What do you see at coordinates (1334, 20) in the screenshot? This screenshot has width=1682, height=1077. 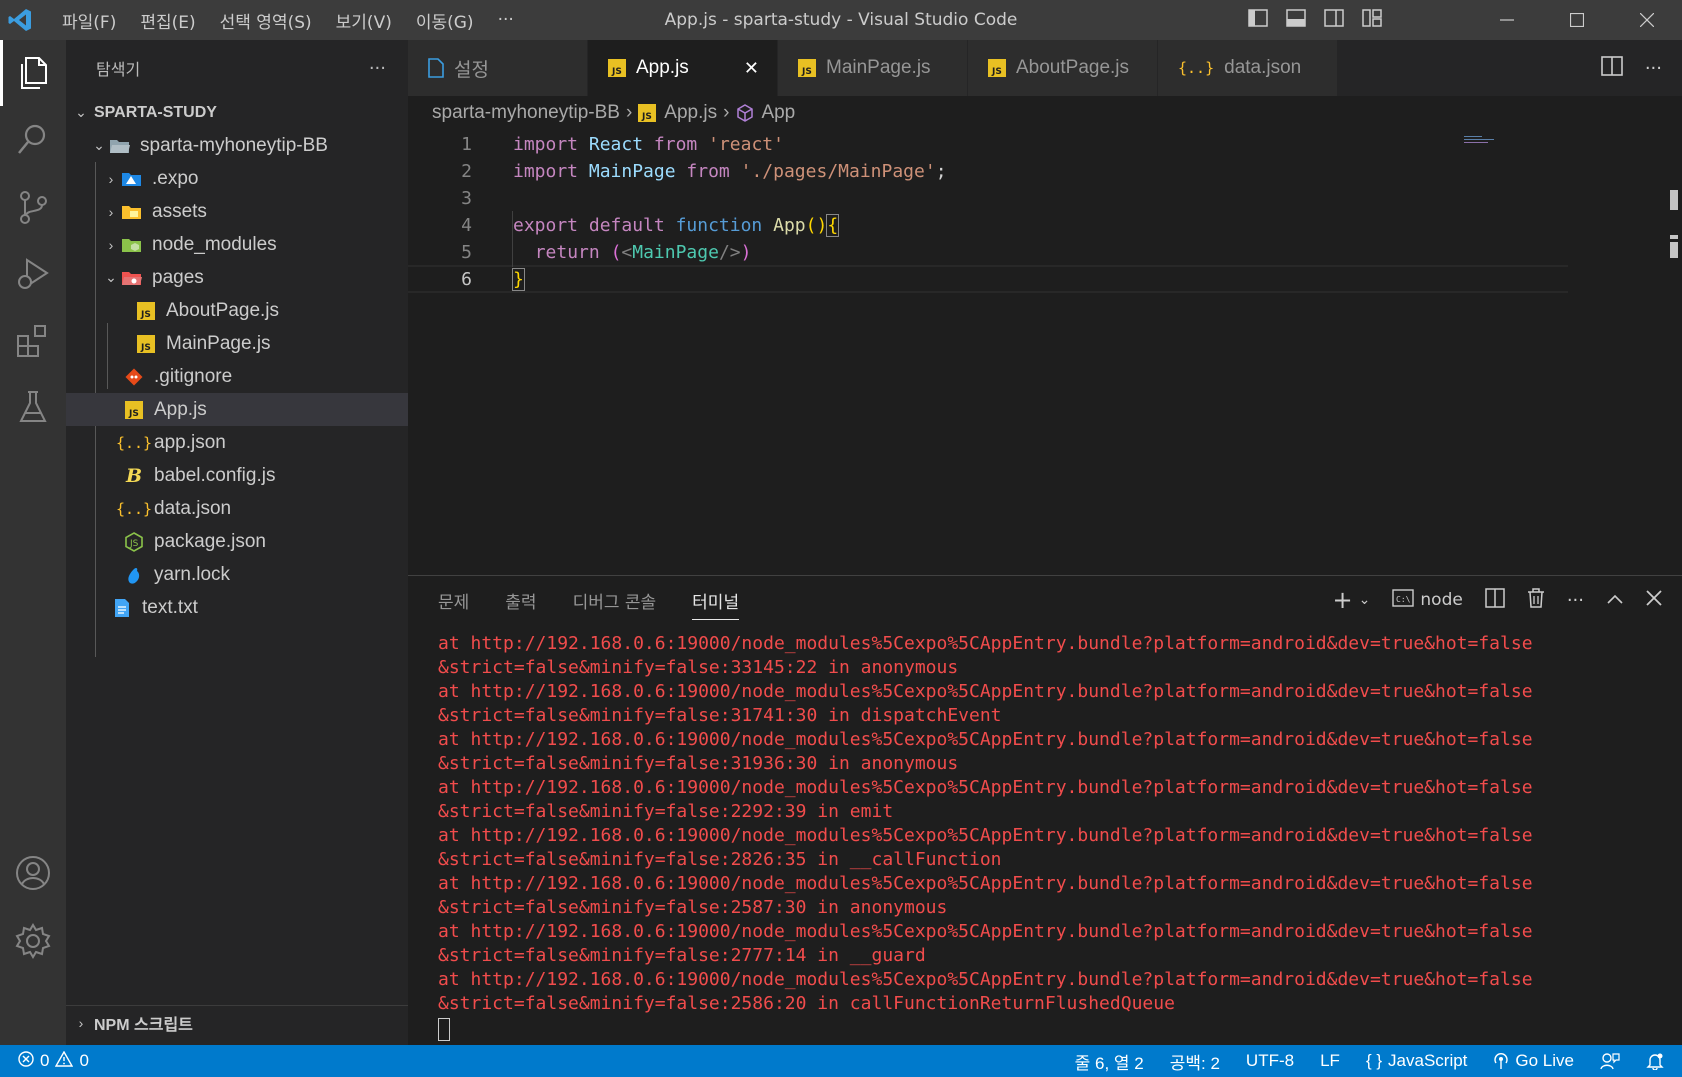 I see `toggle-secondary-sidebar-icon` at bounding box center [1334, 20].